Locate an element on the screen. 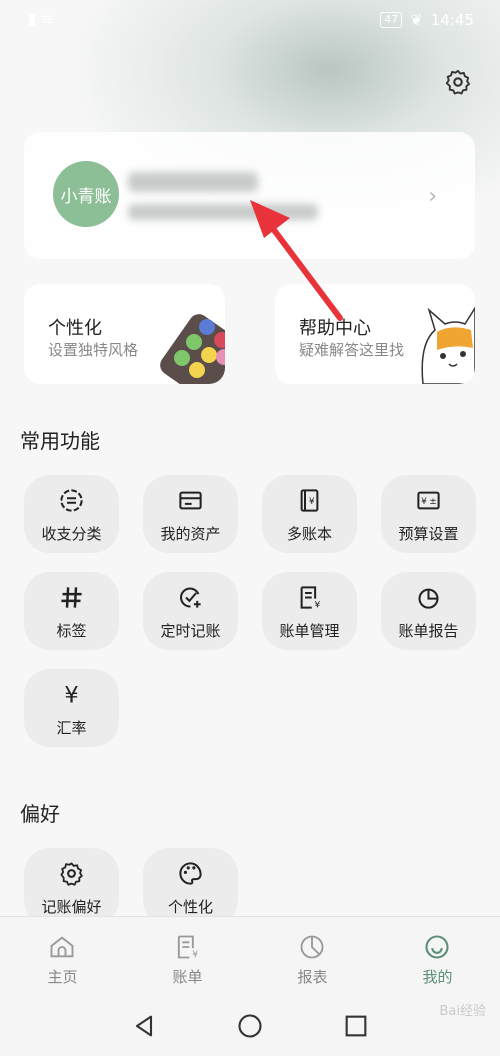  signal-wifi-icons: ▮ ≋ is located at coordinates (41, 19).